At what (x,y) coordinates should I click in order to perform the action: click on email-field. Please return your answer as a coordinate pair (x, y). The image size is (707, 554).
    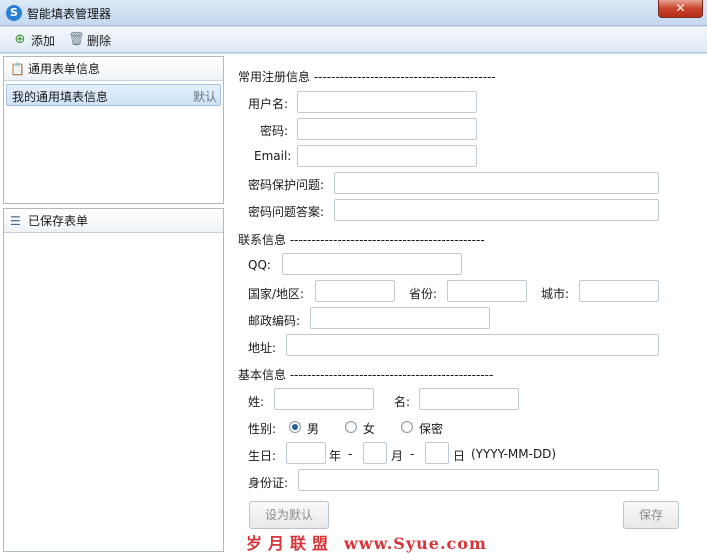
    Looking at the image, I should click on (387, 156).